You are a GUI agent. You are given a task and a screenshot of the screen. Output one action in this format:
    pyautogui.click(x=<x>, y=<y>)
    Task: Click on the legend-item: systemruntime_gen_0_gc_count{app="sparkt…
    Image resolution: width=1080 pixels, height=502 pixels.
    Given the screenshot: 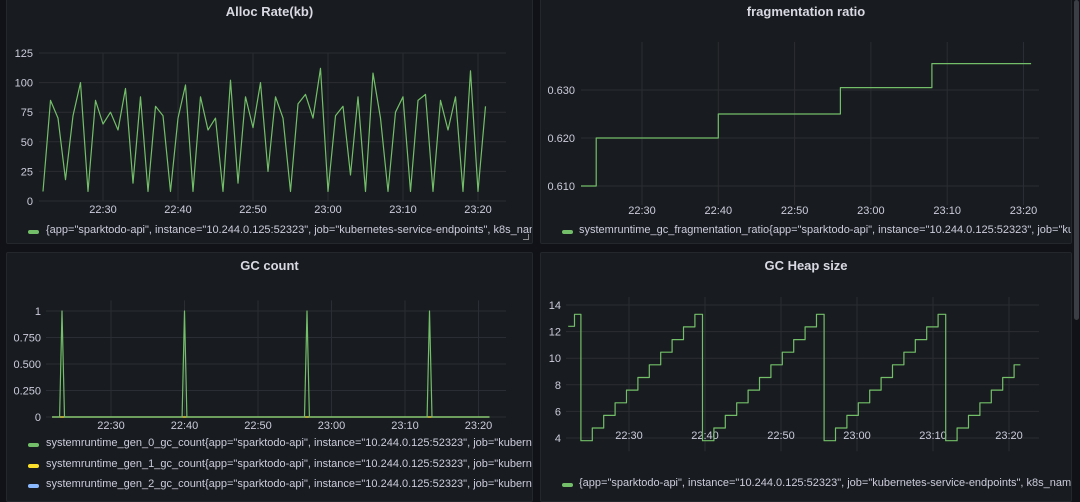 What is the action you would take?
    pyautogui.click(x=269, y=445)
    